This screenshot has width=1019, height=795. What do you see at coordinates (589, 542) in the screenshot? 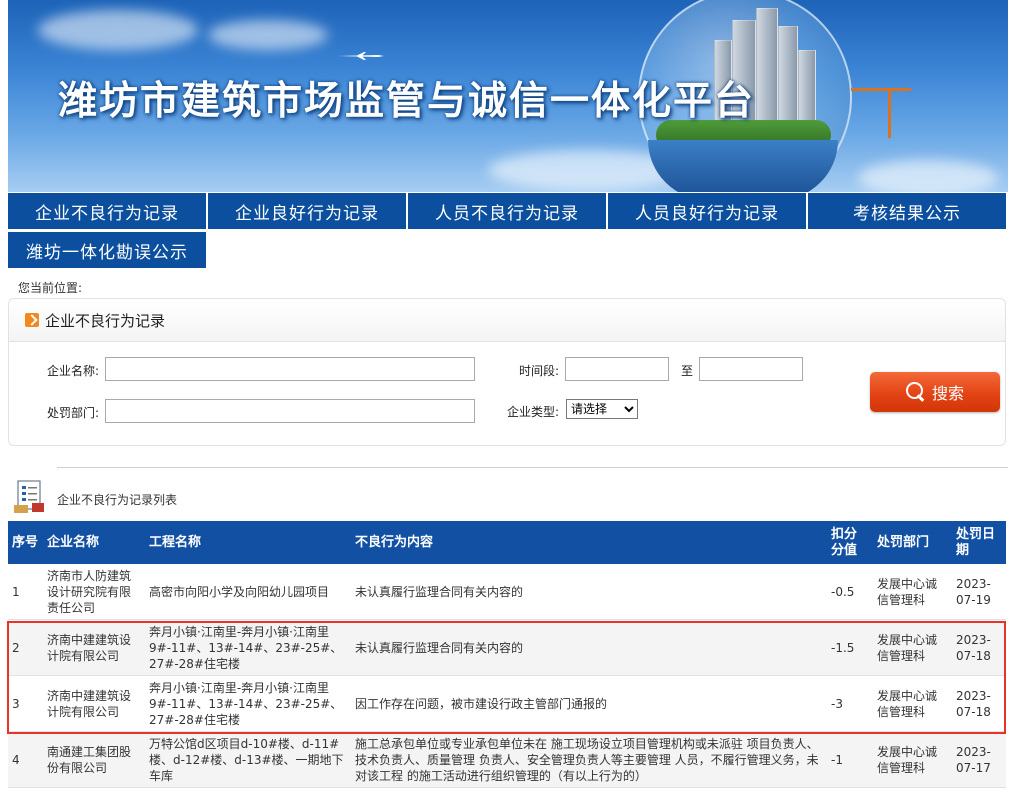
I see `col-header-content: 不良行为内容` at bounding box center [589, 542].